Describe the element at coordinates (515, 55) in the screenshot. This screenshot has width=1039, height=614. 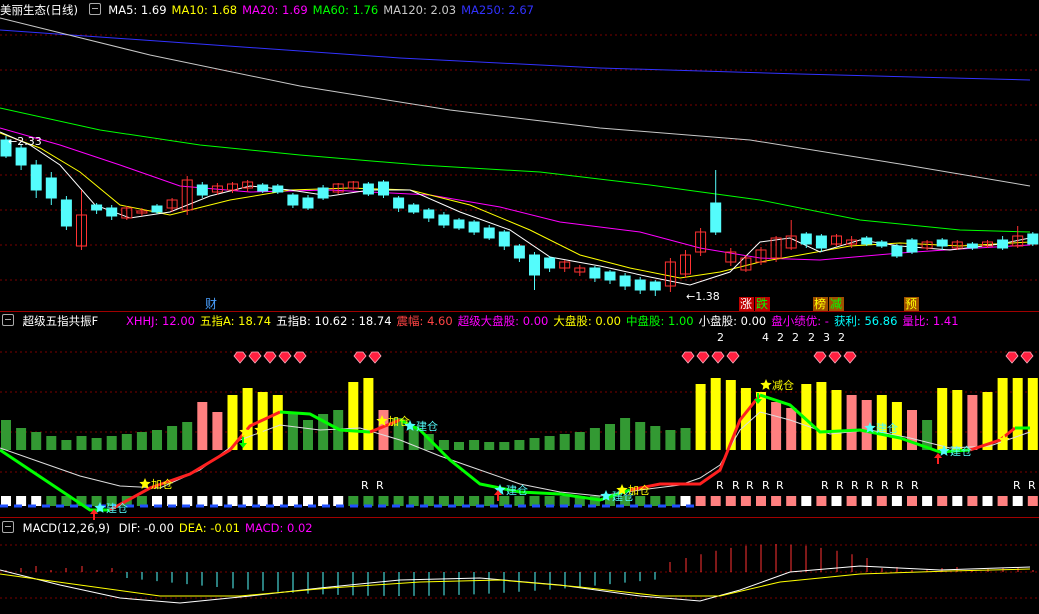
I see `ma250-line` at that location.